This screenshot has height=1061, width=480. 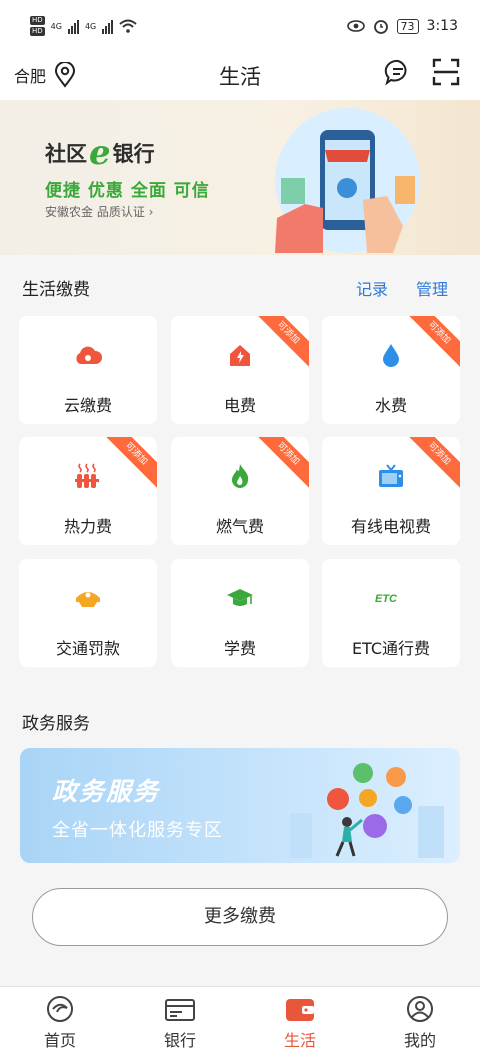 I want to click on bottom-tab-bar: 首页 银行 生活 我的, so click(x=240, y=1023).